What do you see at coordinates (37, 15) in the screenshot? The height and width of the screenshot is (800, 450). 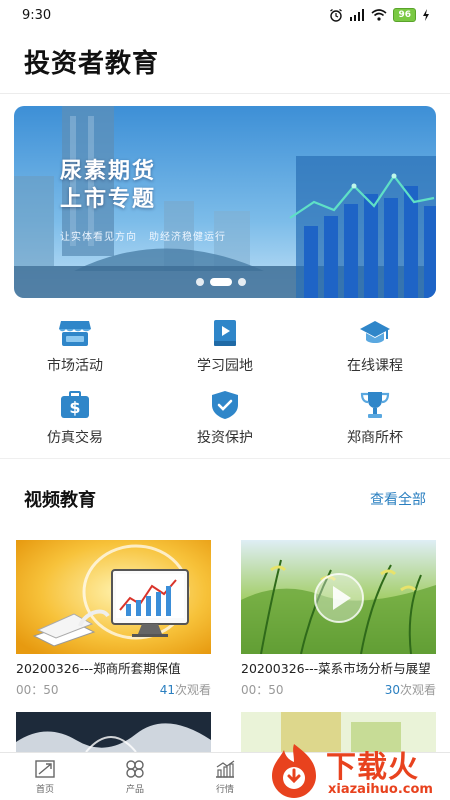 I see `status-time: 9:30` at bounding box center [37, 15].